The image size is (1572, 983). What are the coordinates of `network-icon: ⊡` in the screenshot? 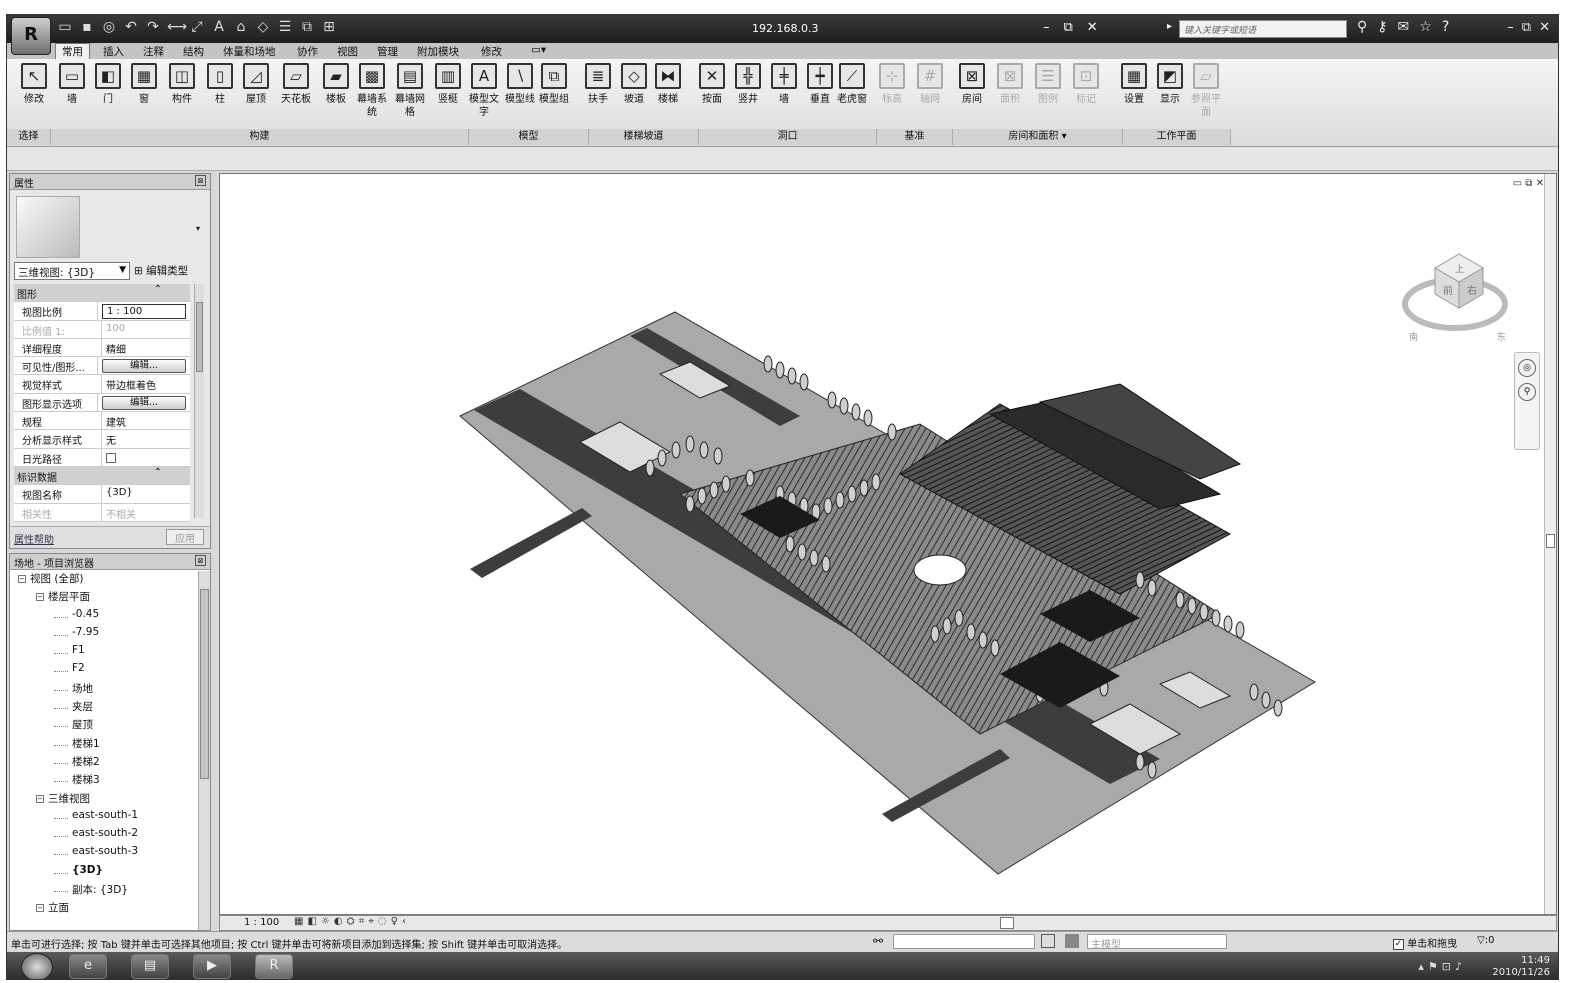 It's located at (1448, 966).